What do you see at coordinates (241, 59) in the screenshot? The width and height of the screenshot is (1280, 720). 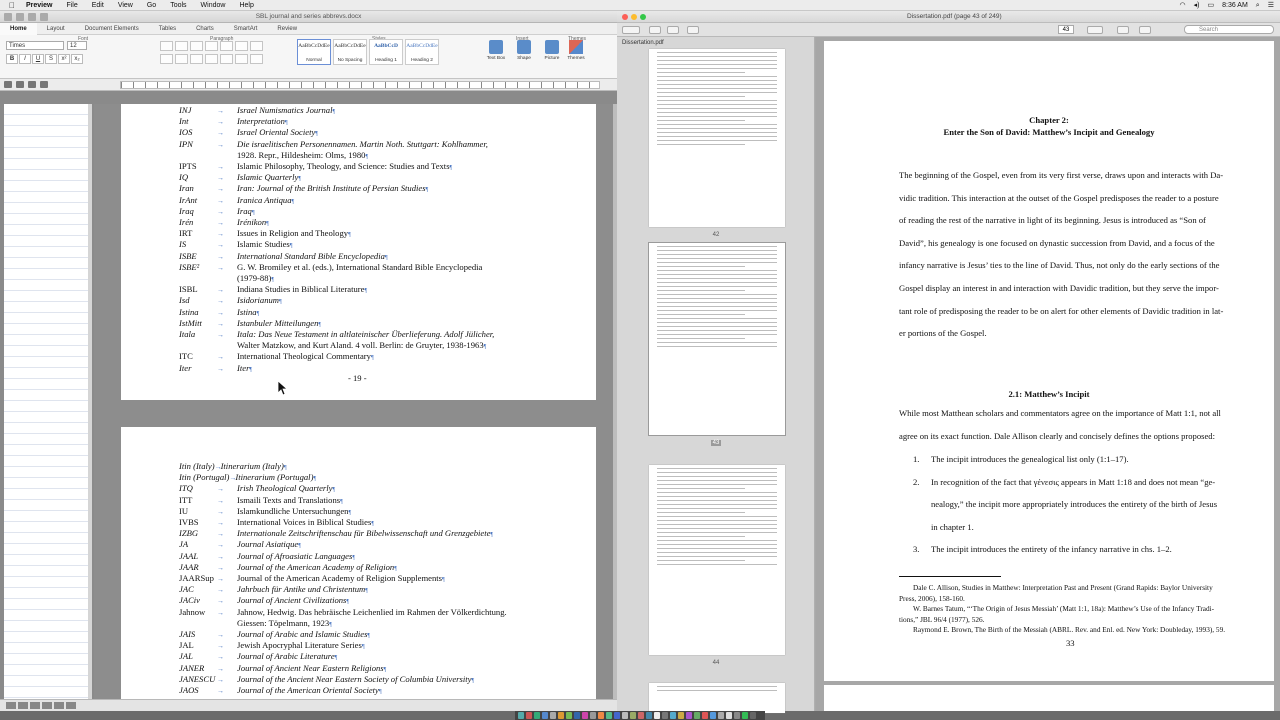 I see `shading-button` at bounding box center [241, 59].